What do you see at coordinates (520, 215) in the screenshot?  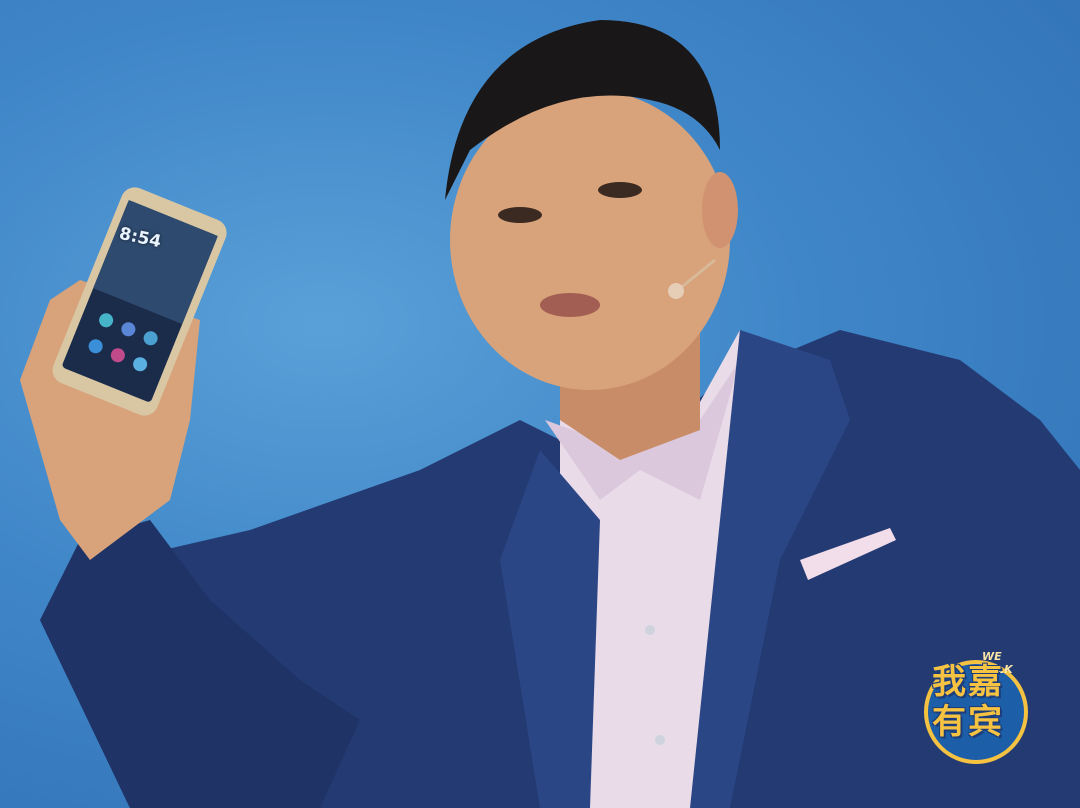 I see `eye-left` at bounding box center [520, 215].